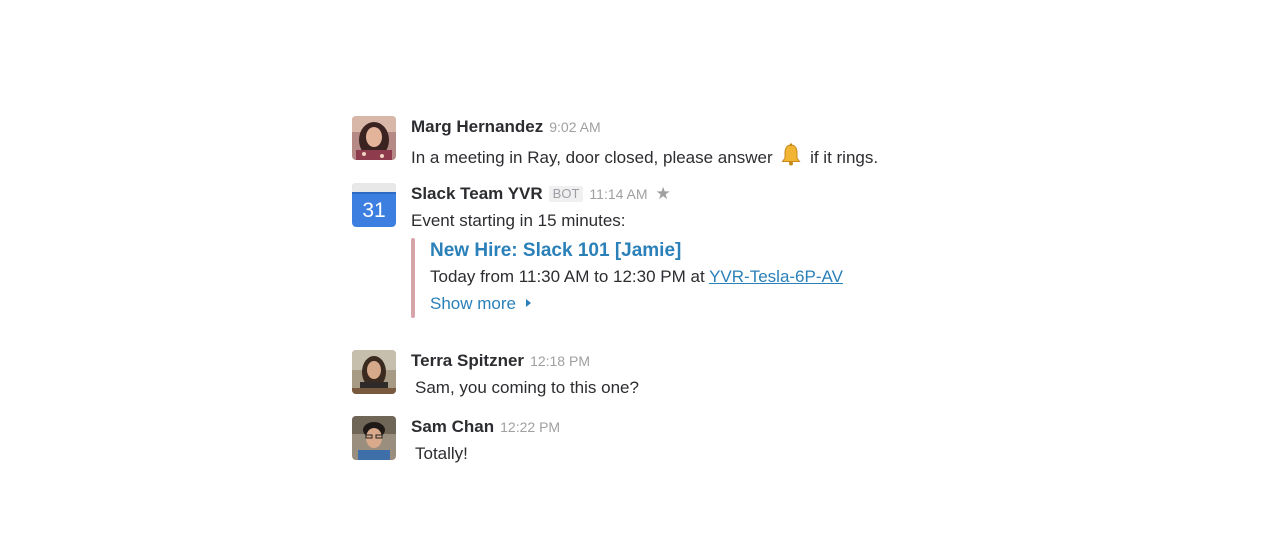  I want to click on message-text: Sam, you coming to this one?, so click(527, 387).